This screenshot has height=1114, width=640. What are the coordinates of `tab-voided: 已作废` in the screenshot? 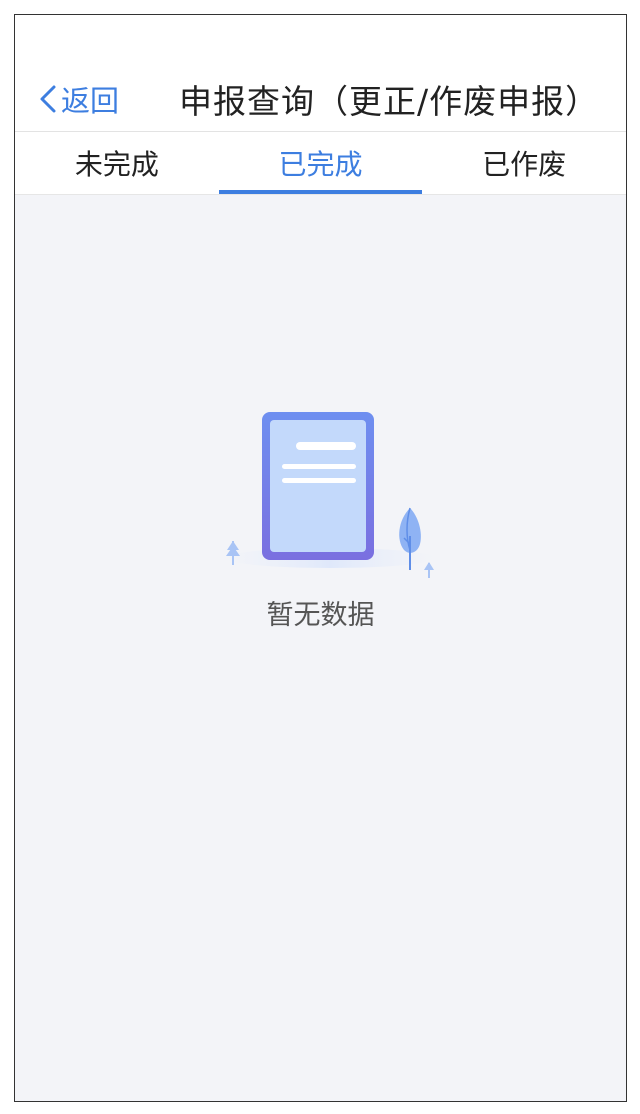 It's located at (524, 163).